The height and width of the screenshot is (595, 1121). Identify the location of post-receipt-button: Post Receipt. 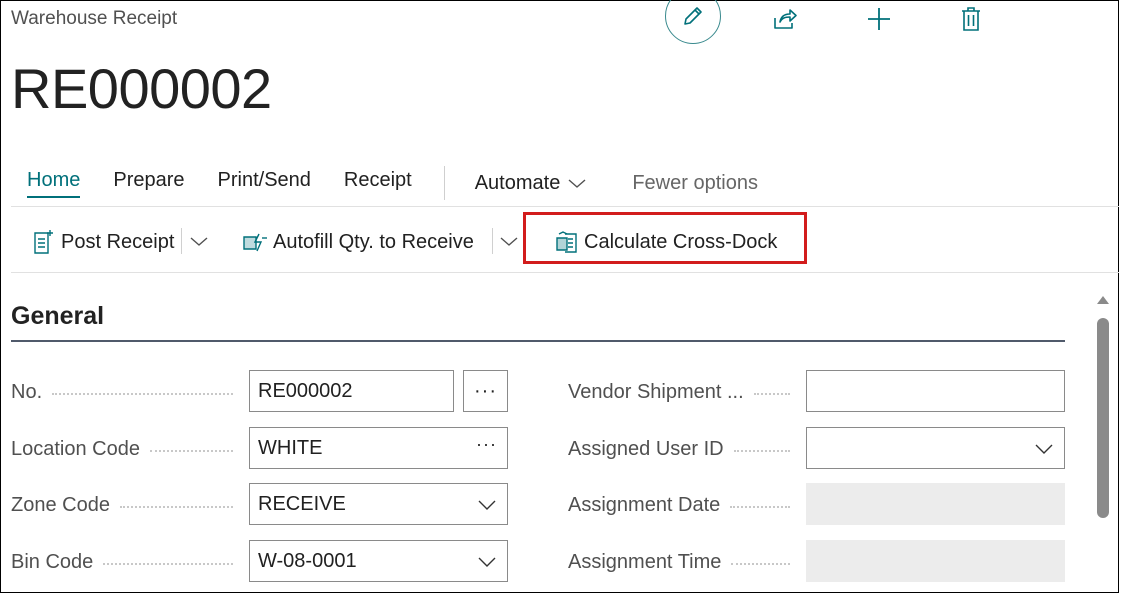
(103, 242).